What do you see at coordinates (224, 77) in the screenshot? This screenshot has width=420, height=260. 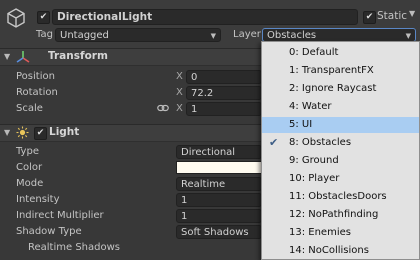 I see `position-x-field: 0` at bounding box center [224, 77].